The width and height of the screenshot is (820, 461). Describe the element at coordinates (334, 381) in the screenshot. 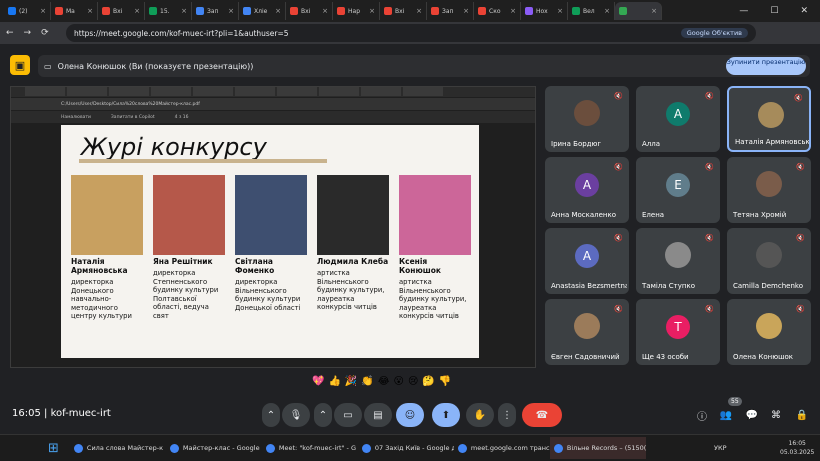

I see `reaction-emoji: 👍` at that location.